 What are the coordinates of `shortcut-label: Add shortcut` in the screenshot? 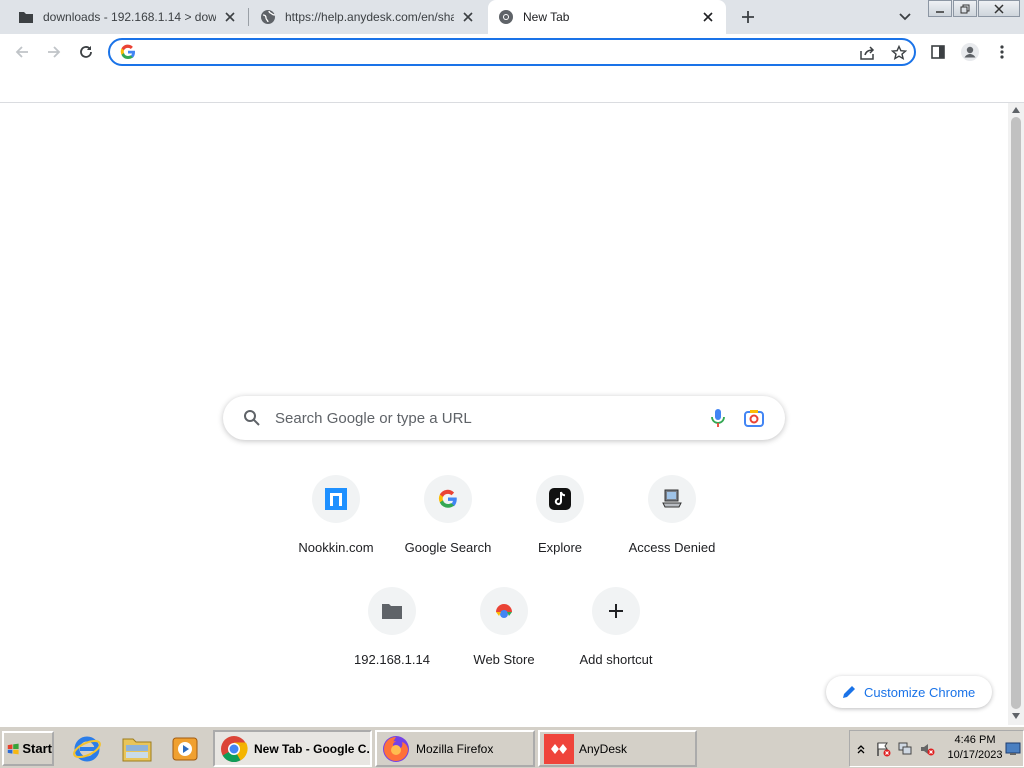 It's located at (616, 659).